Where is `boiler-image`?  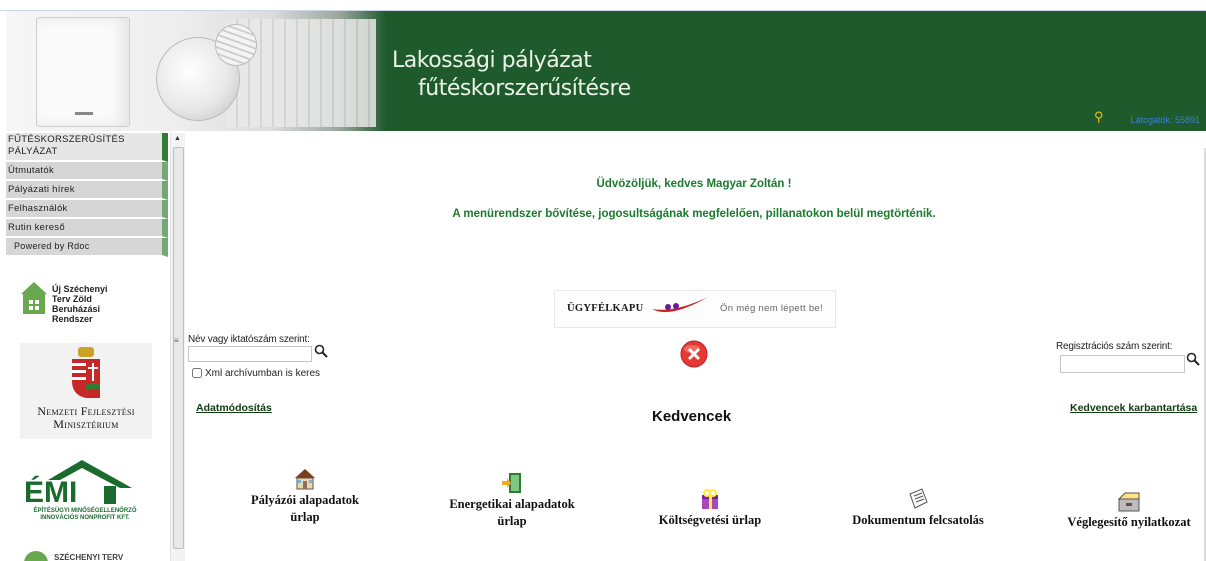
boiler-image is located at coordinates (83, 72).